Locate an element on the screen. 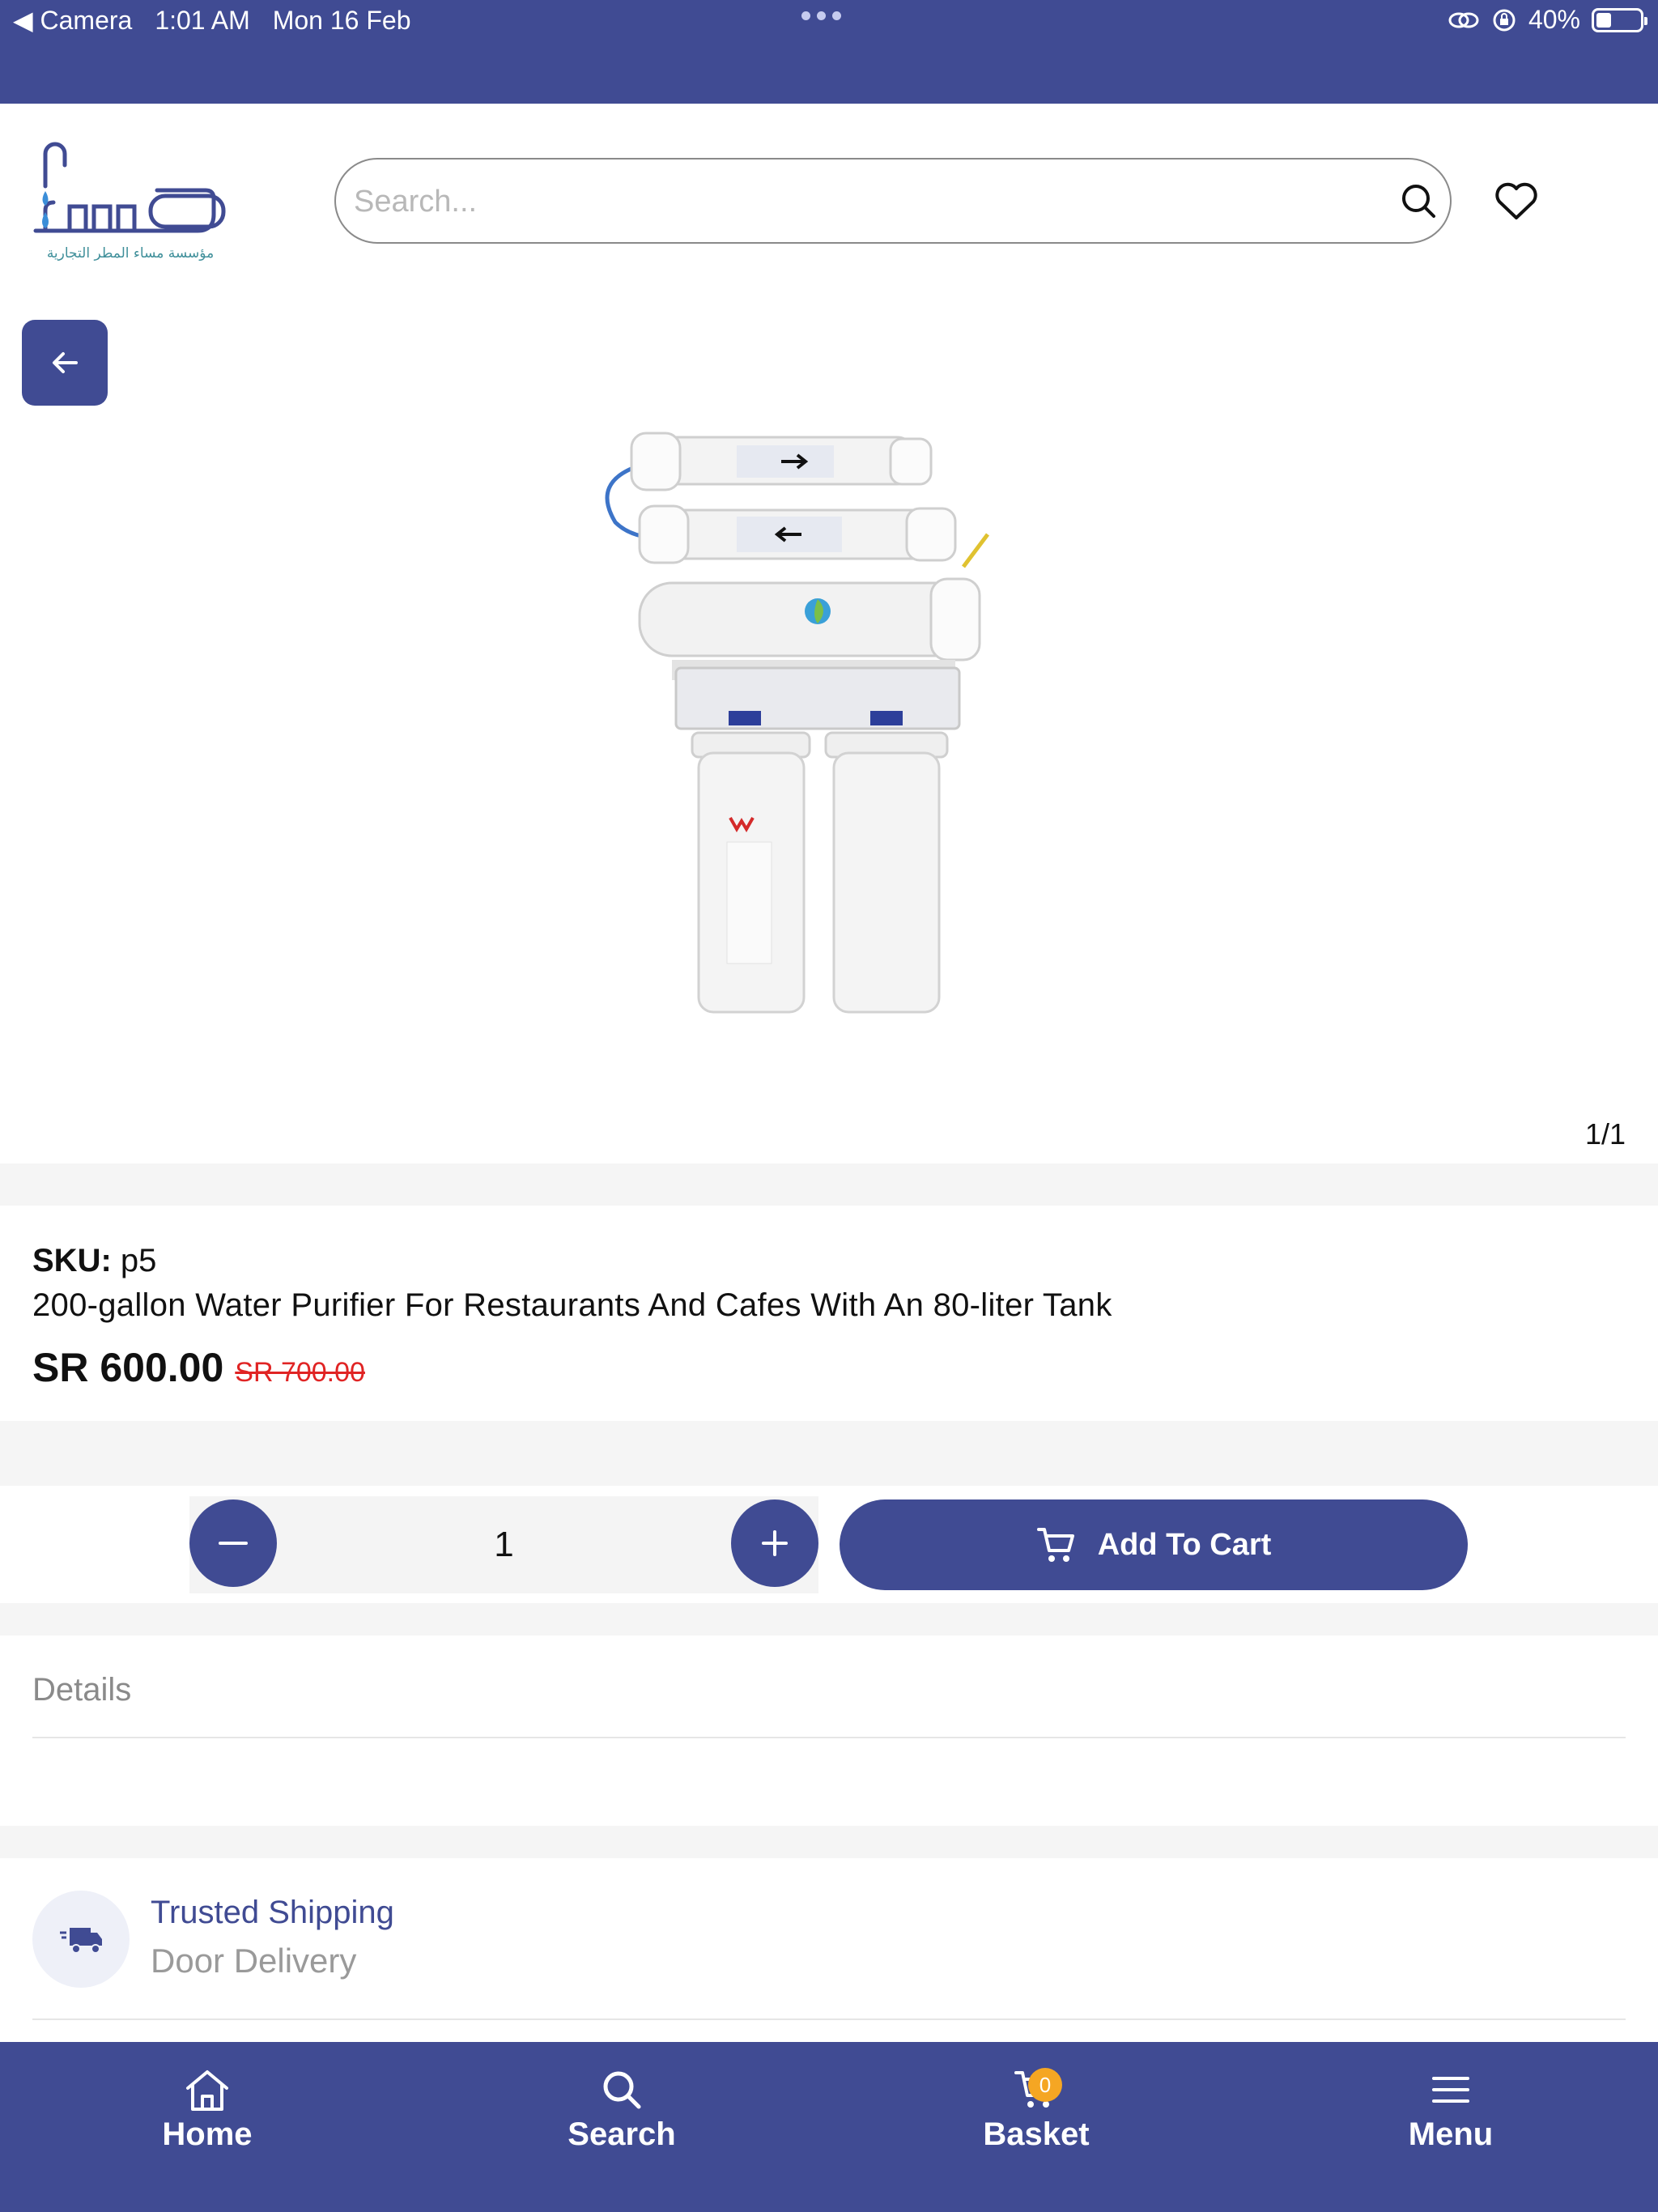  tab-details: Details is located at coordinates (81, 1690).